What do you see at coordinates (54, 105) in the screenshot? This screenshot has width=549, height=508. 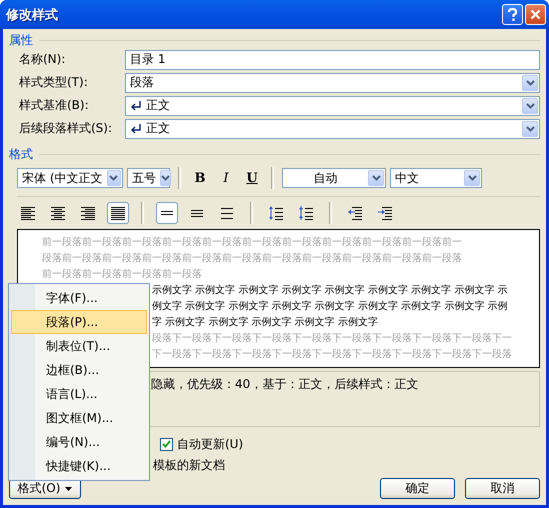 I see `field-label: 样式基准(B):` at bounding box center [54, 105].